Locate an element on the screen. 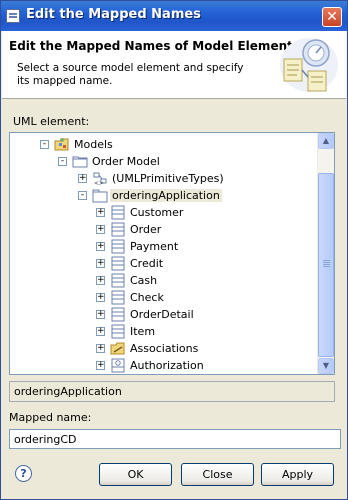  selected-element-field: orderingApplication is located at coordinates (172, 391).